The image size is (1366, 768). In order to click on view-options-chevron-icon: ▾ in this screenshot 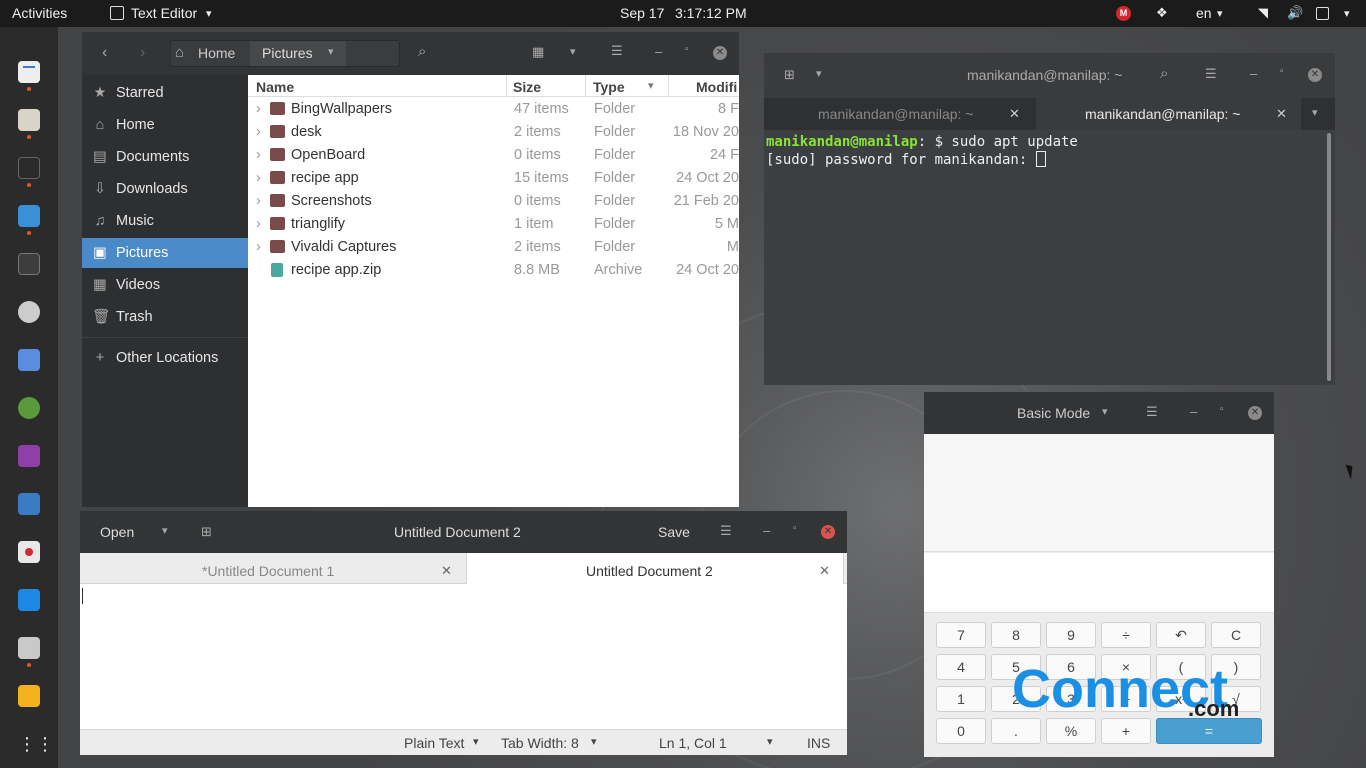, I will do `click(573, 51)`.